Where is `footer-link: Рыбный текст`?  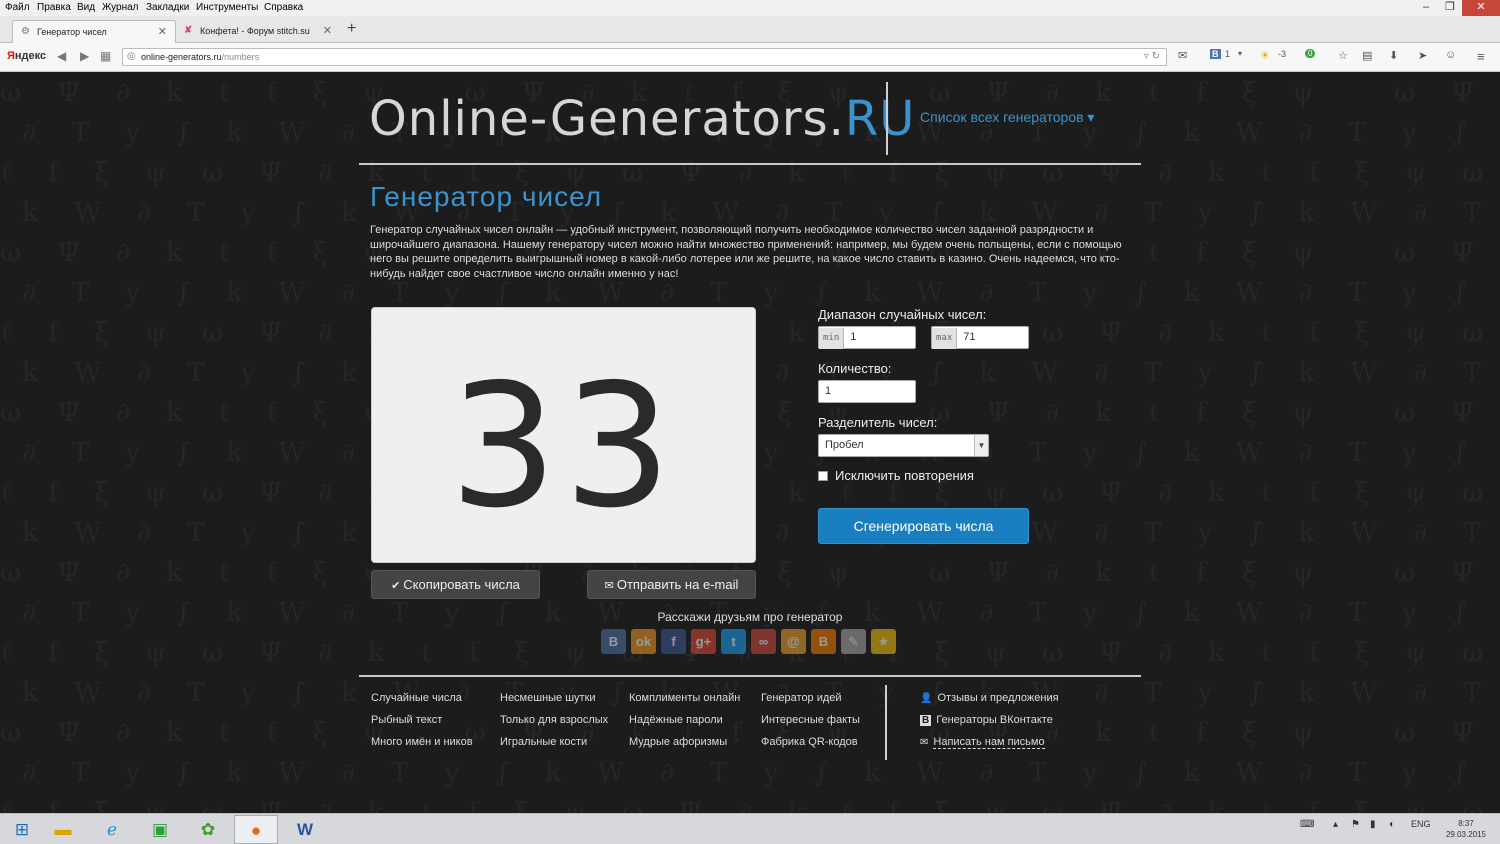 footer-link: Рыбный текст is located at coordinates (406, 720).